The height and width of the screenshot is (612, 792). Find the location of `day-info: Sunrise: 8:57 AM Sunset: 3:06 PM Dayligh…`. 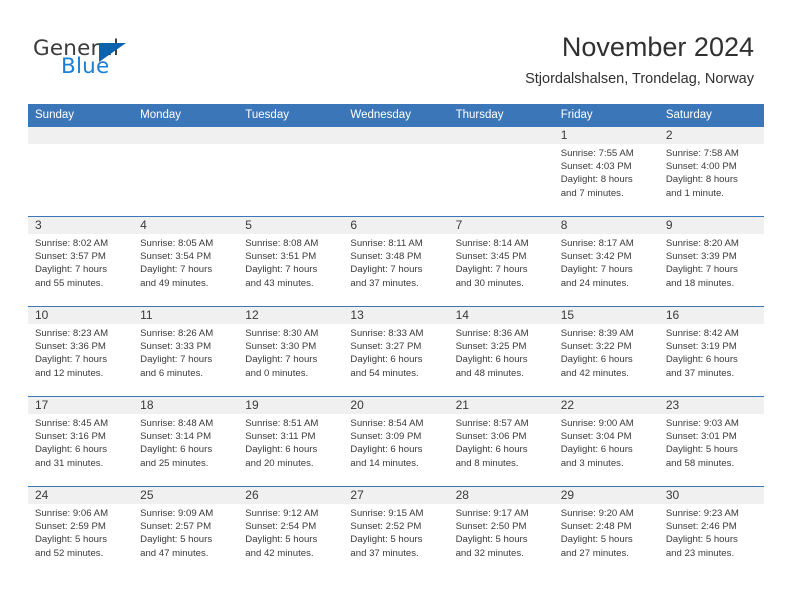

day-info: Sunrise: 8:57 AM Sunset: 3:06 PM Dayligh… is located at coordinates (492, 443).